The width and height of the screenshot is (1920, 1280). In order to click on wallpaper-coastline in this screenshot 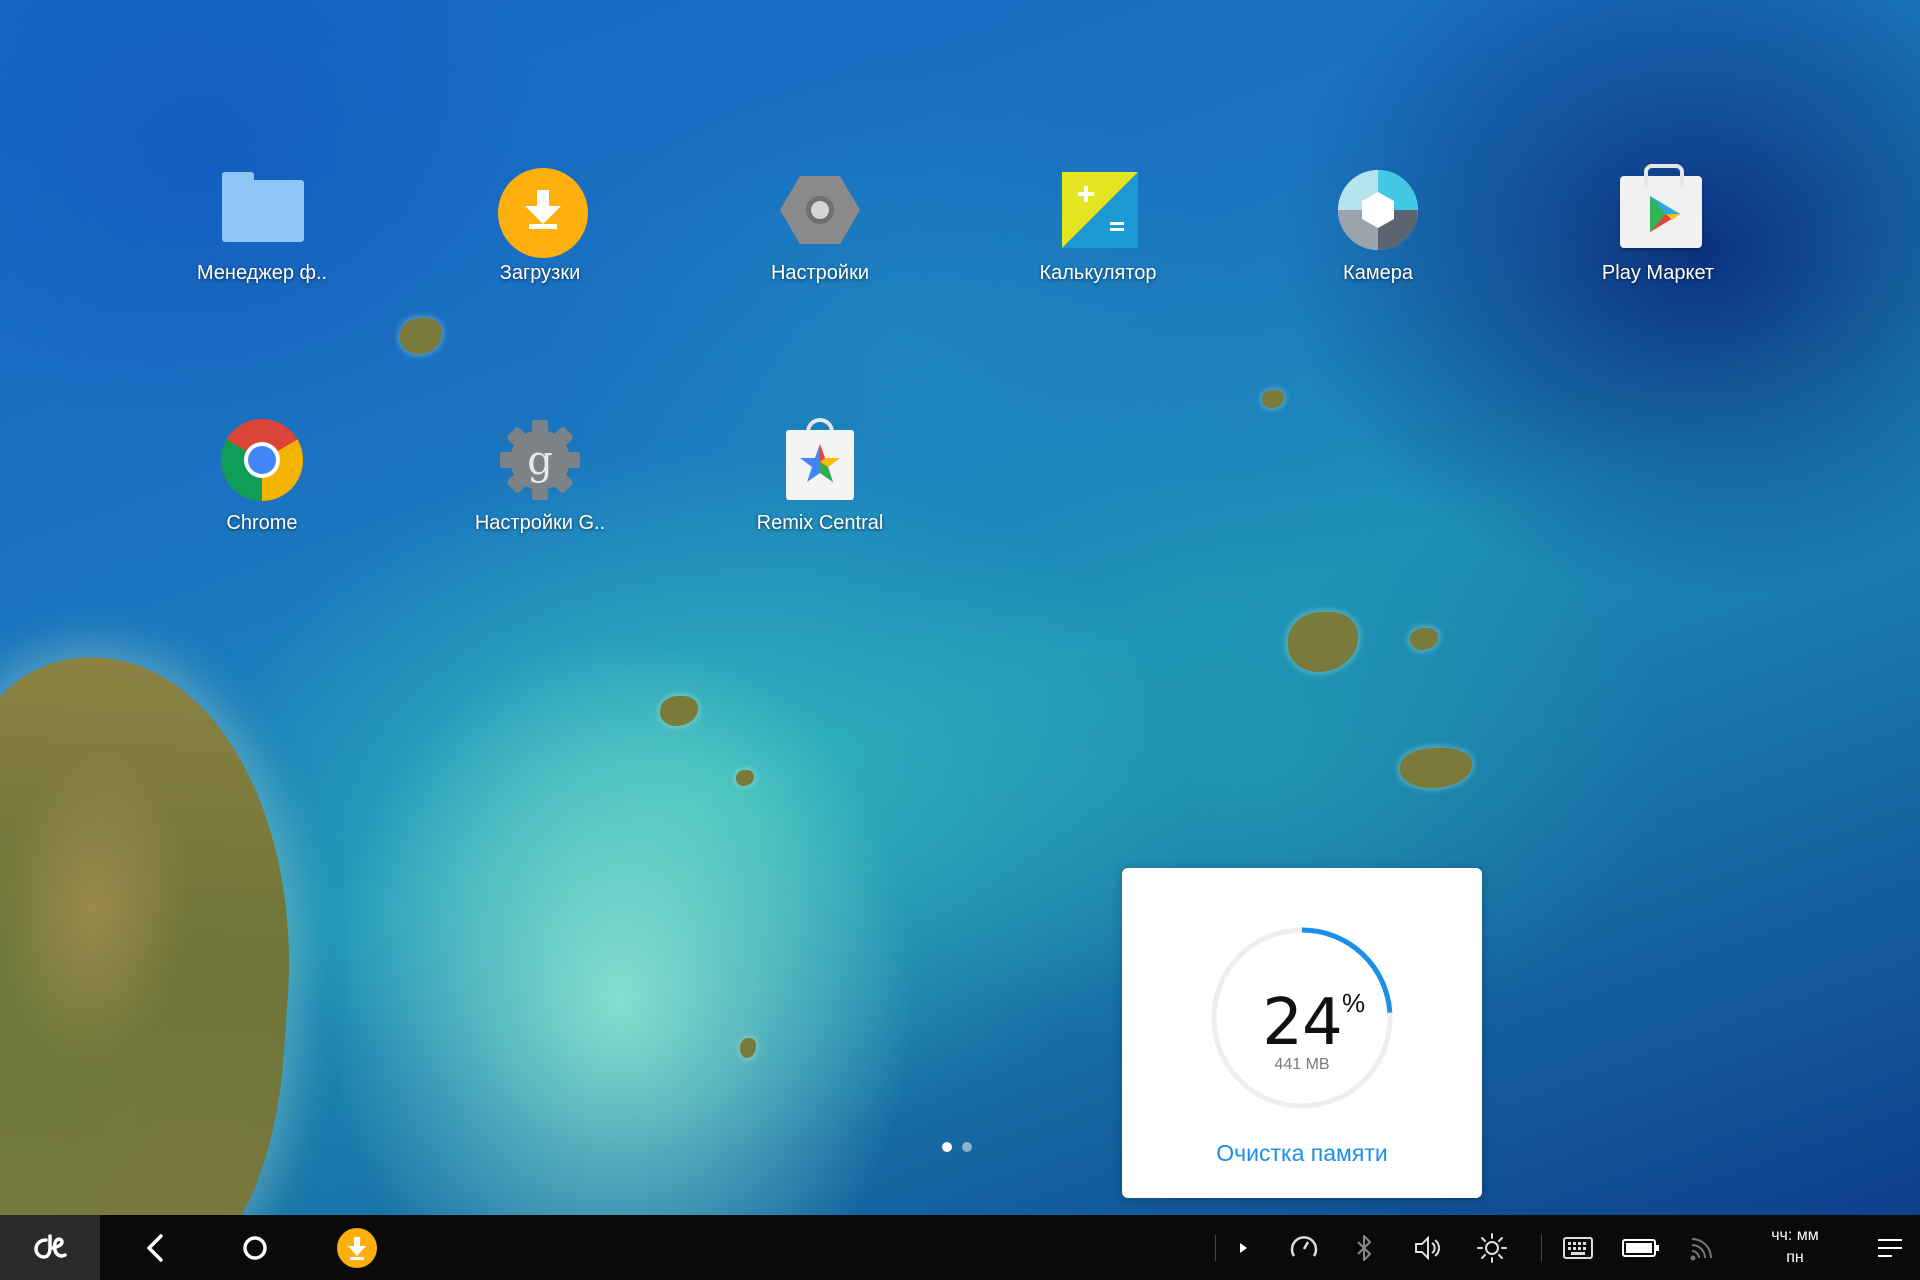, I will do `click(155, 932)`.